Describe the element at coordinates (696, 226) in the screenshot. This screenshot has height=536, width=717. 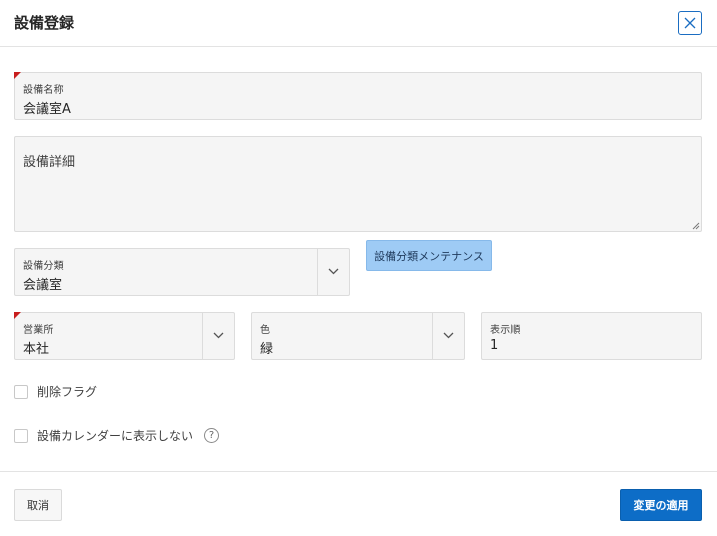
I see `resize-grip-icon` at that location.